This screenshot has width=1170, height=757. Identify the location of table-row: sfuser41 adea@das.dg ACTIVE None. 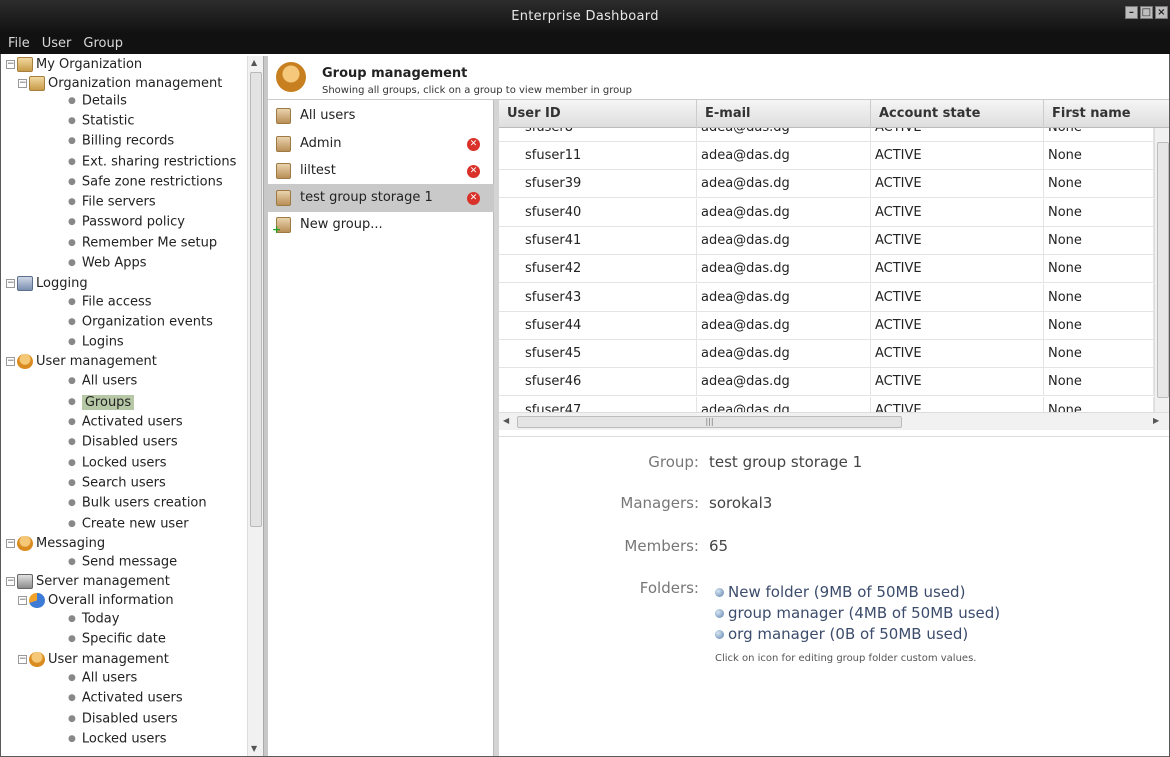
(826, 241).